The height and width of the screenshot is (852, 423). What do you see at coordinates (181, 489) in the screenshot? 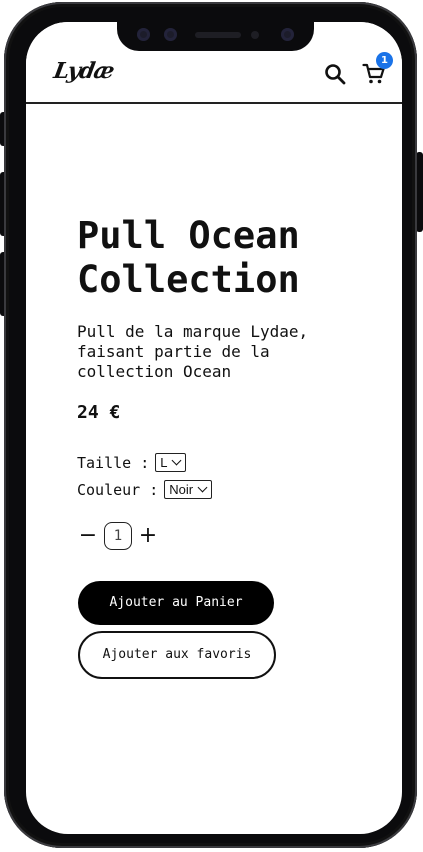
I see `color-selected-value: Noir` at bounding box center [181, 489].